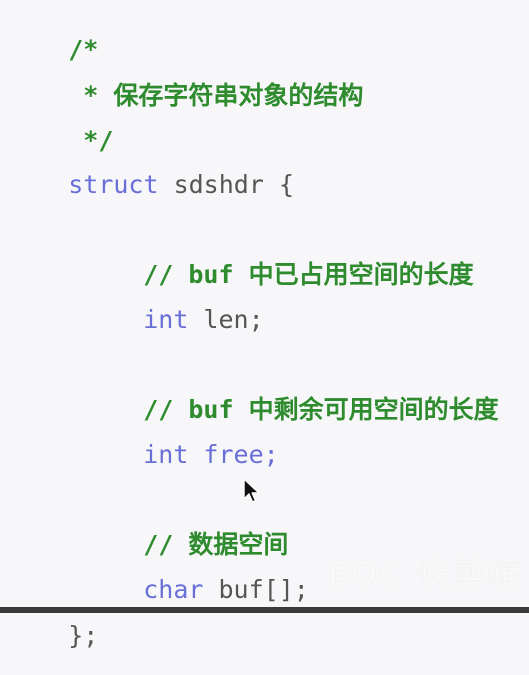  What do you see at coordinates (226, 319) in the screenshot?
I see `len-name: len;` at bounding box center [226, 319].